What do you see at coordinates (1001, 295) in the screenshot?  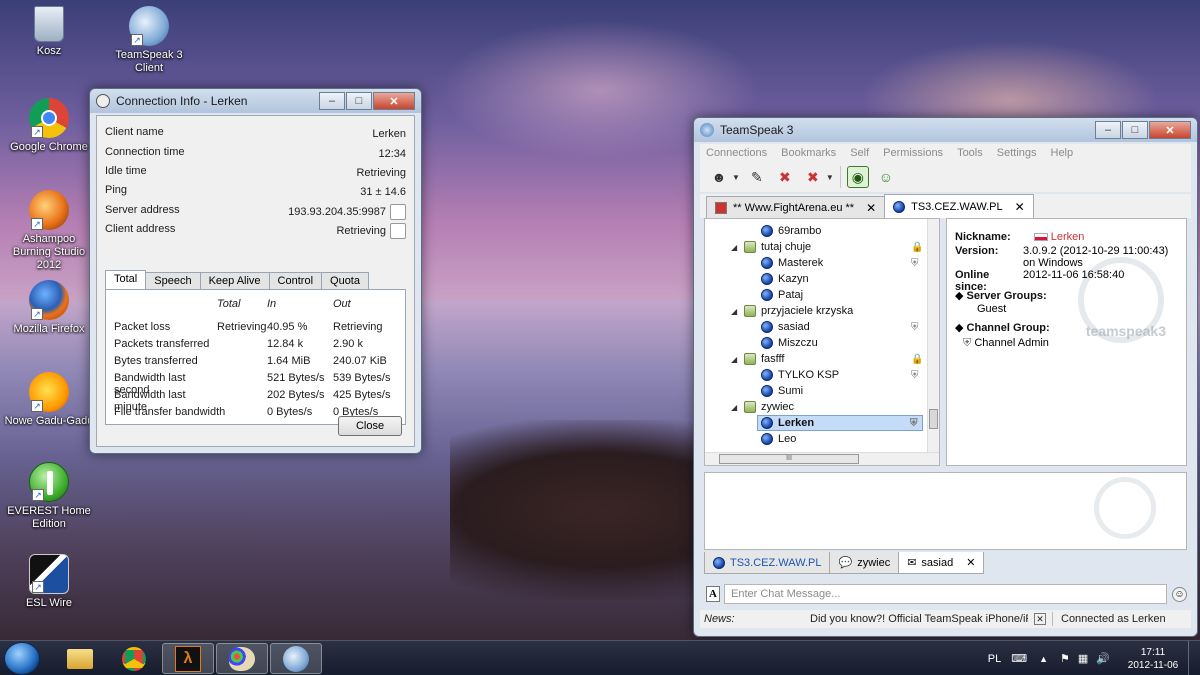 I see `server-groups-header: ◆ Server Groups:` at bounding box center [1001, 295].